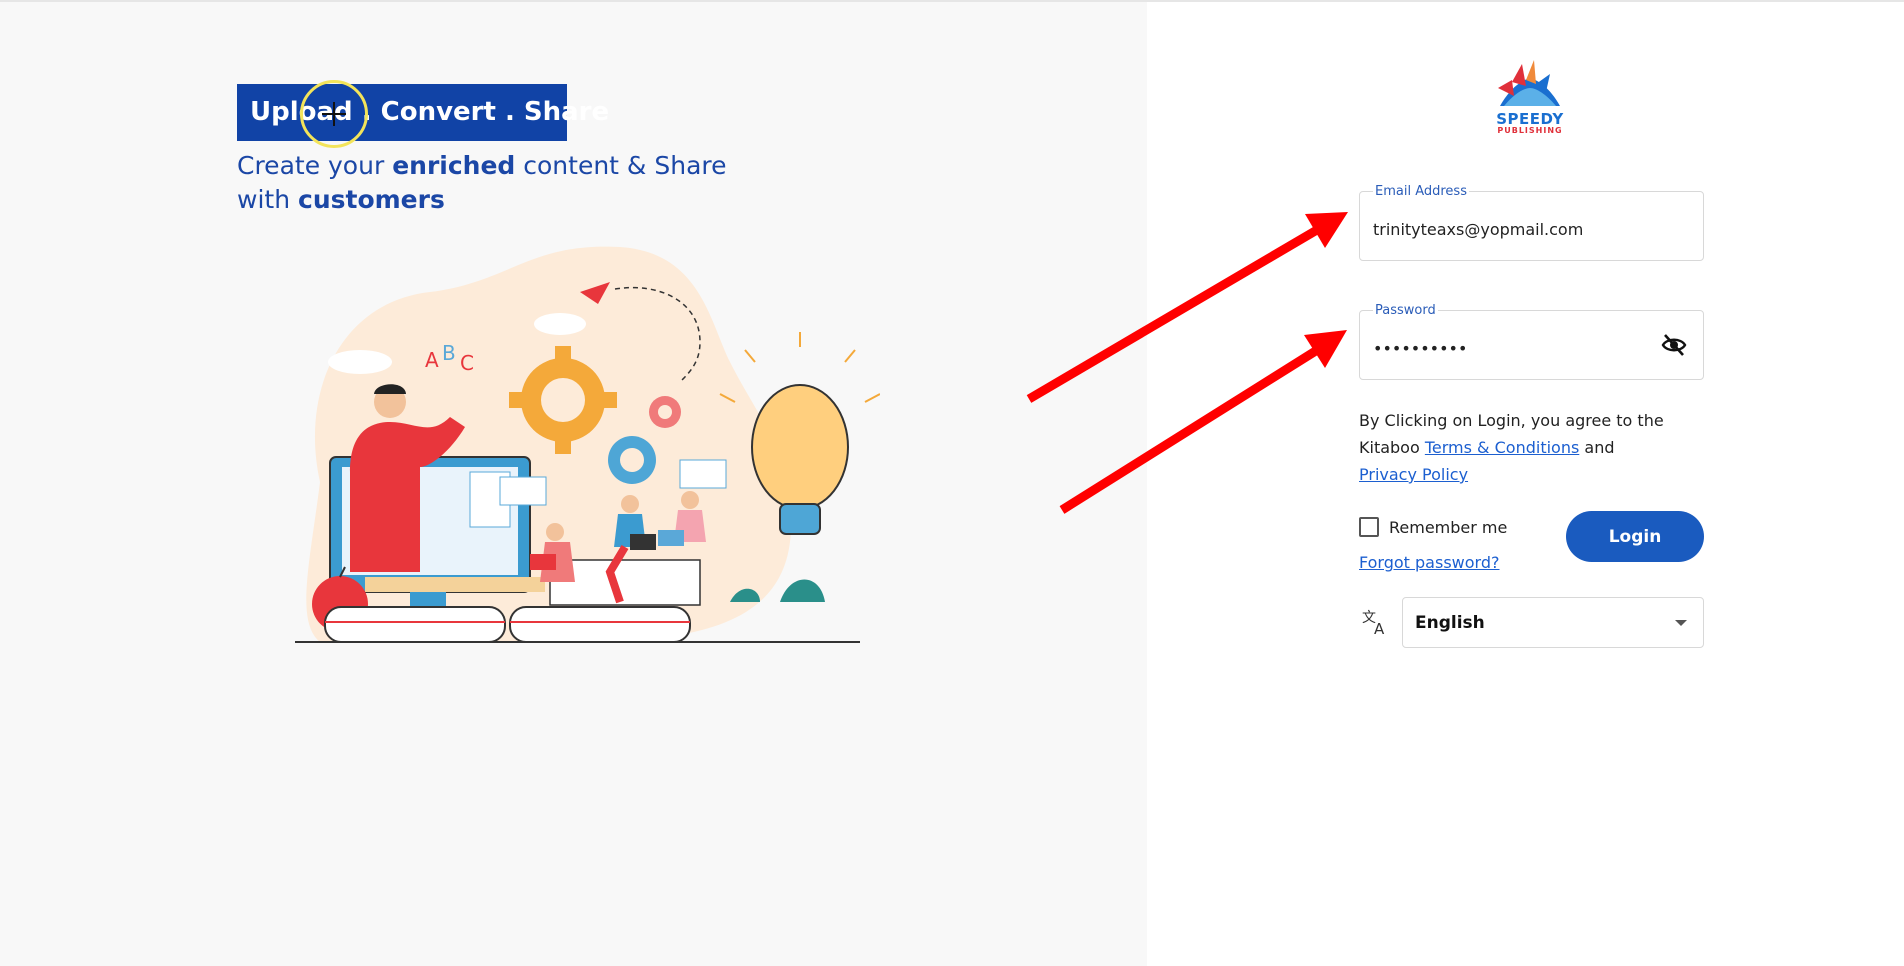 This screenshot has width=1904, height=966. I want to click on password-label: Password, so click(1405, 310).